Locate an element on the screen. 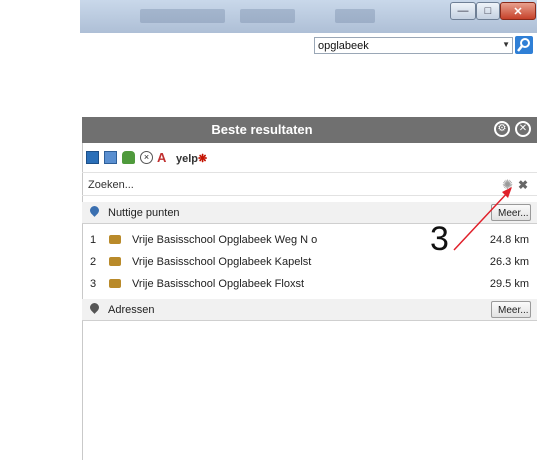  maximize-button: □ is located at coordinates (488, 11).